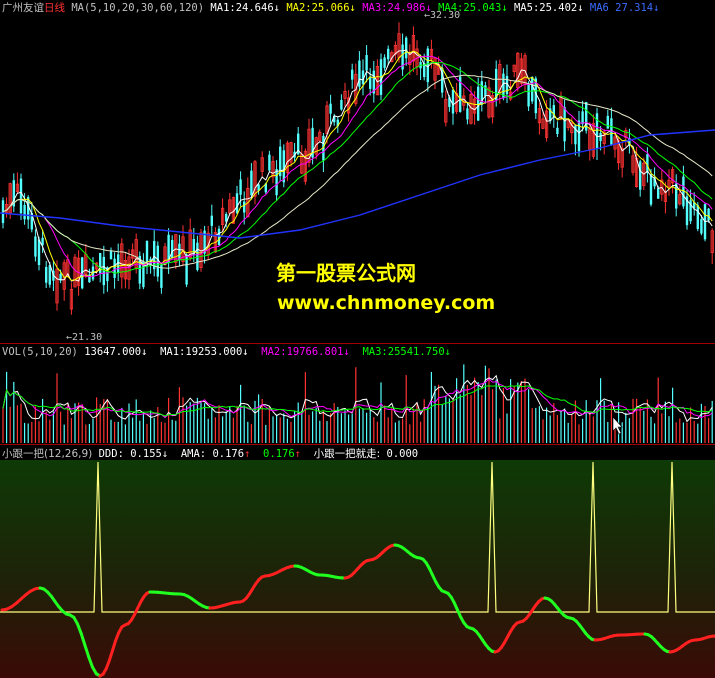  Describe the element at coordinates (416, 352) in the screenshot. I see `vol-ma3-value: 25541.750` at that location.